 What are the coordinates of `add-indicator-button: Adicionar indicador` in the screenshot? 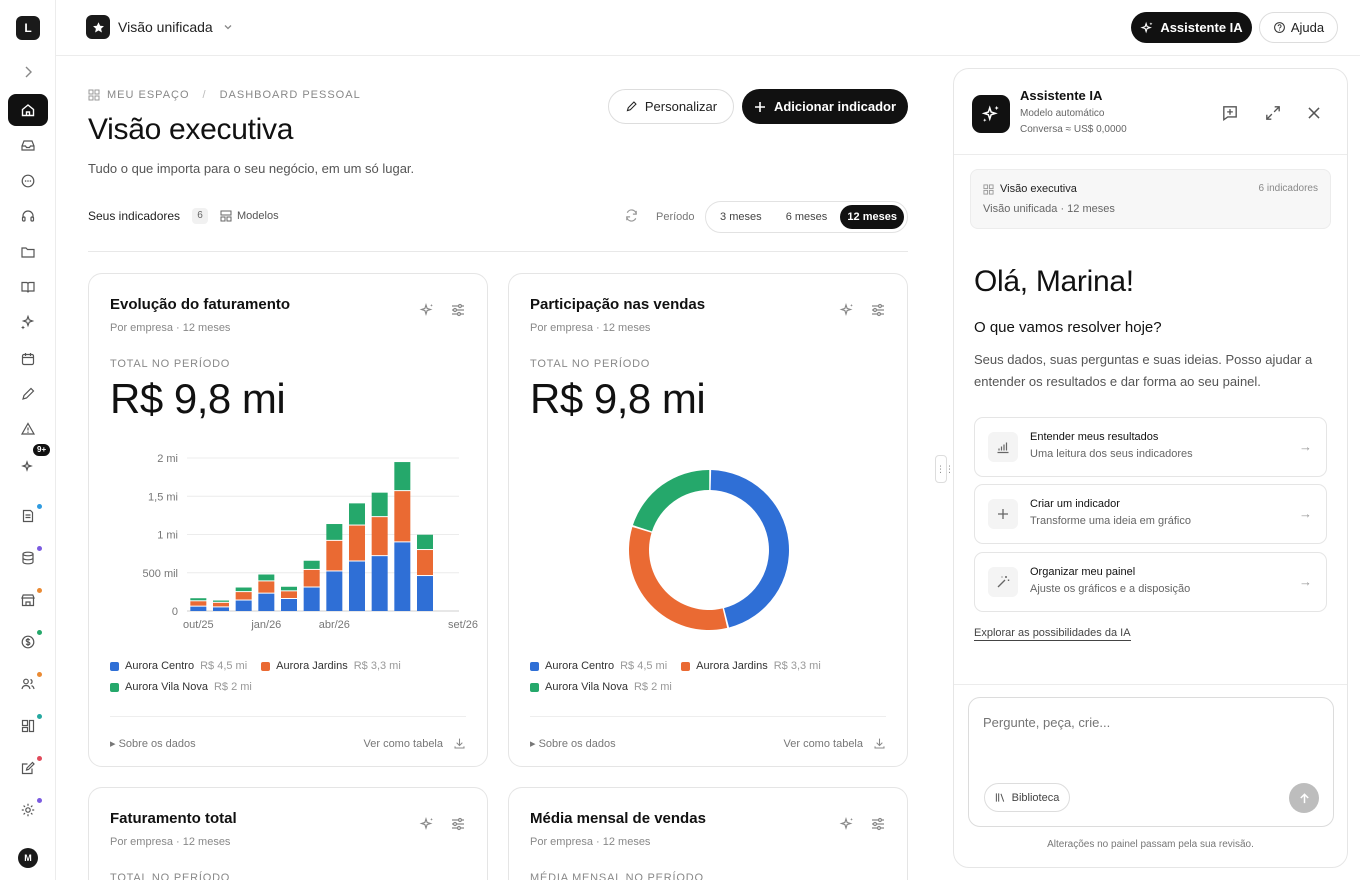 It's located at (825, 106).